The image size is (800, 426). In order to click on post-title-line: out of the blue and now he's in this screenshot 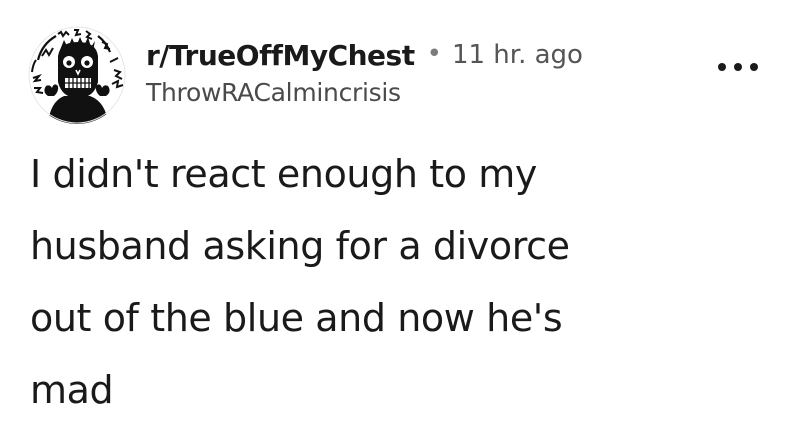, I will do `click(296, 318)`.